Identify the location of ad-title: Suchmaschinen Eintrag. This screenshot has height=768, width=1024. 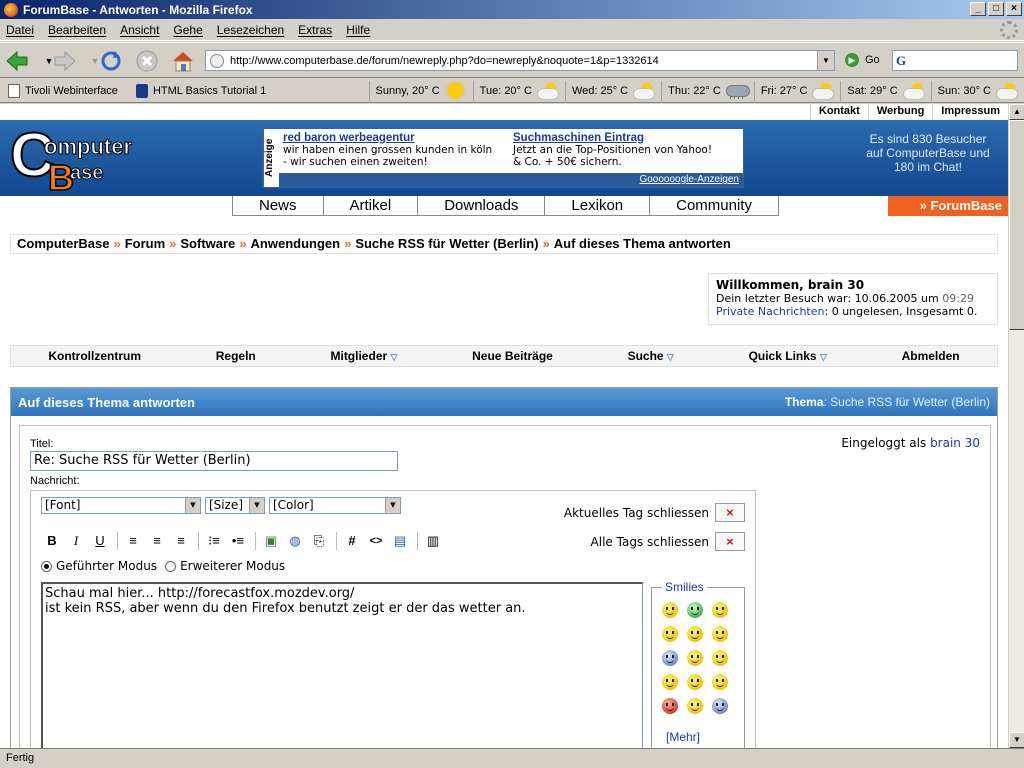
(612, 138).